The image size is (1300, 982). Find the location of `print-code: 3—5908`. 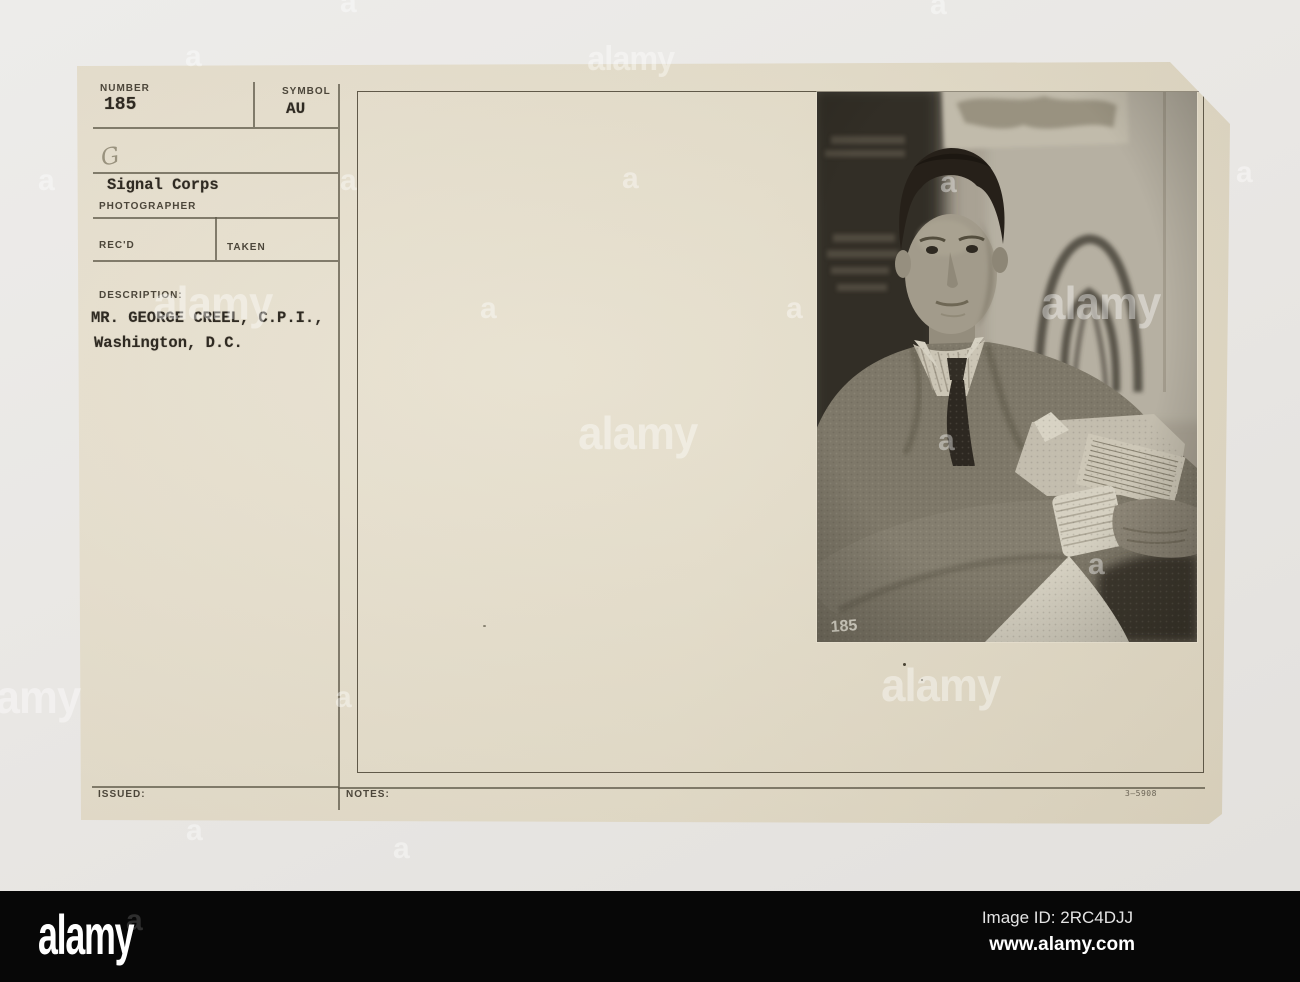

print-code: 3—5908 is located at coordinates (1141, 793).